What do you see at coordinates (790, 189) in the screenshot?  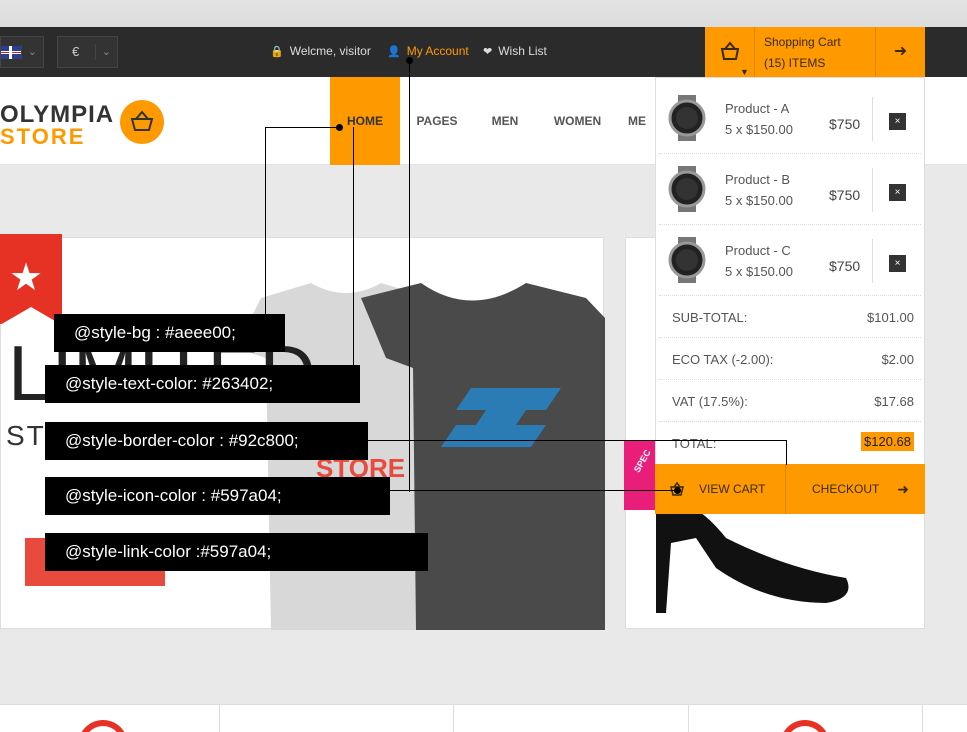 I see `cart-item: Product - B 5 x $150.00 $750 ×` at bounding box center [790, 189].